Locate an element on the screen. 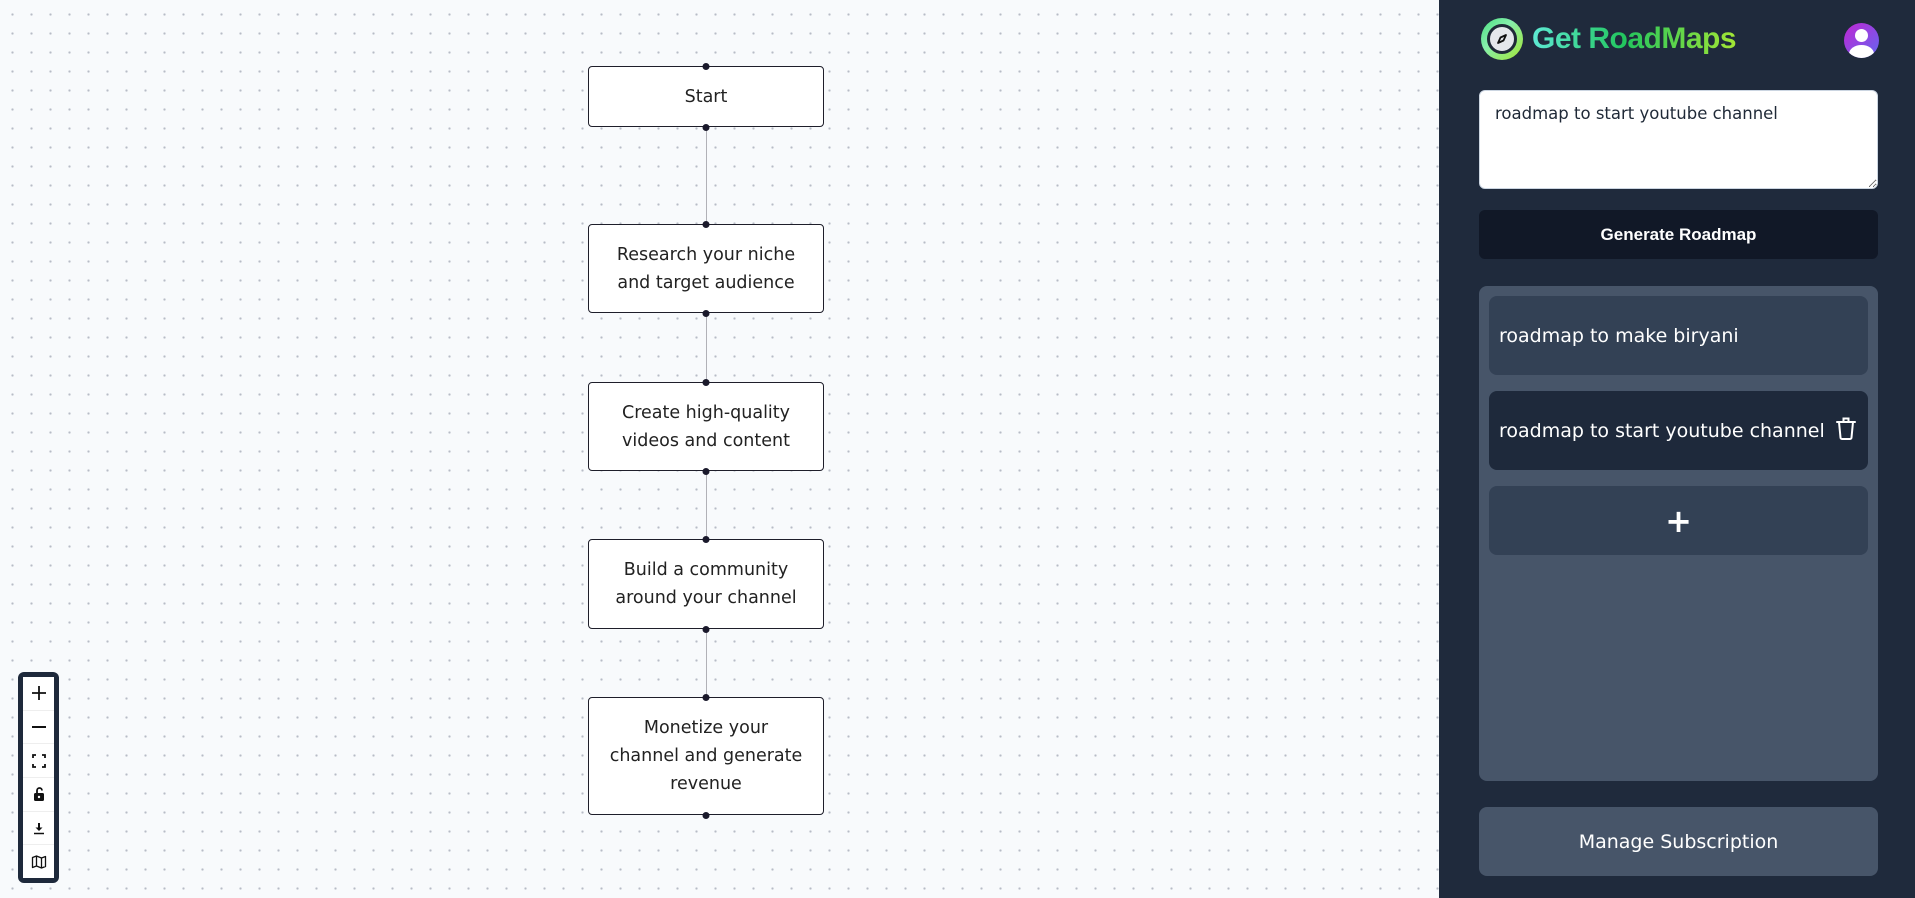  brand: Get RoadMaps is located at coordinates (1609, 39).